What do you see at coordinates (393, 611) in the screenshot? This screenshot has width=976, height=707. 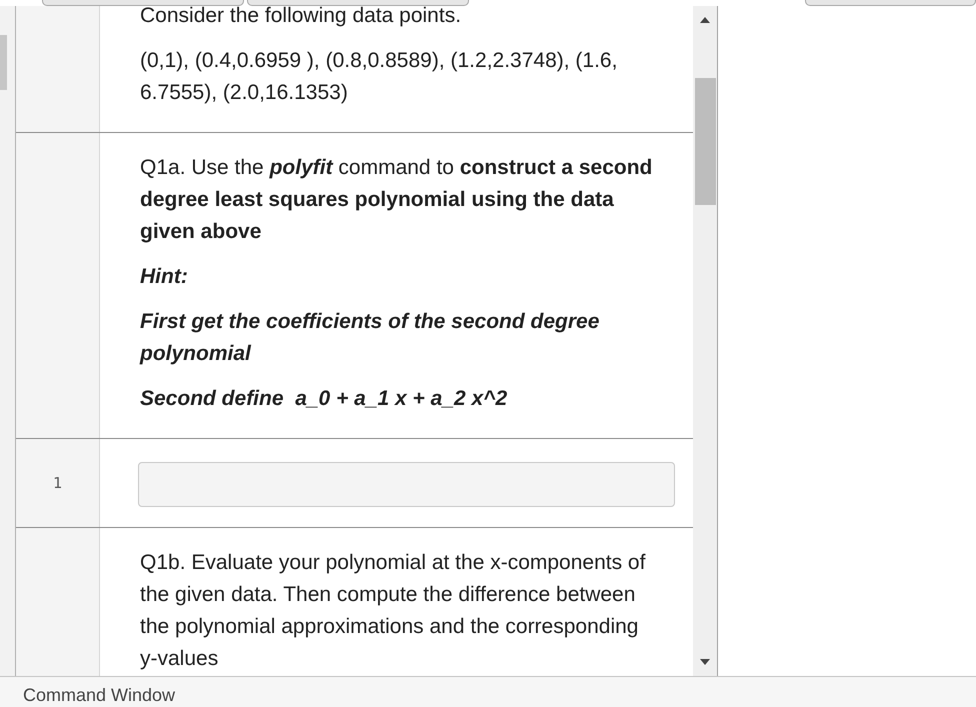 I see `cell-text: Q1b. Evaluate your polynomial at the x-components of the given data. Then compute the difference between the polynomial approximations and the corresponding y-values` at bounding box center [393, 611].